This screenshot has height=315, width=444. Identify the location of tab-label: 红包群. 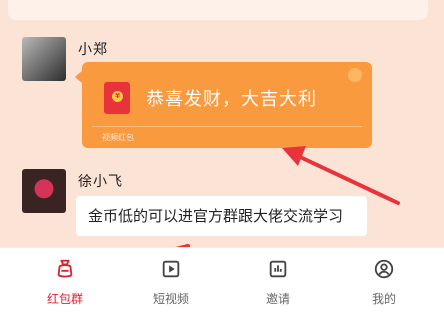
(64, 299).